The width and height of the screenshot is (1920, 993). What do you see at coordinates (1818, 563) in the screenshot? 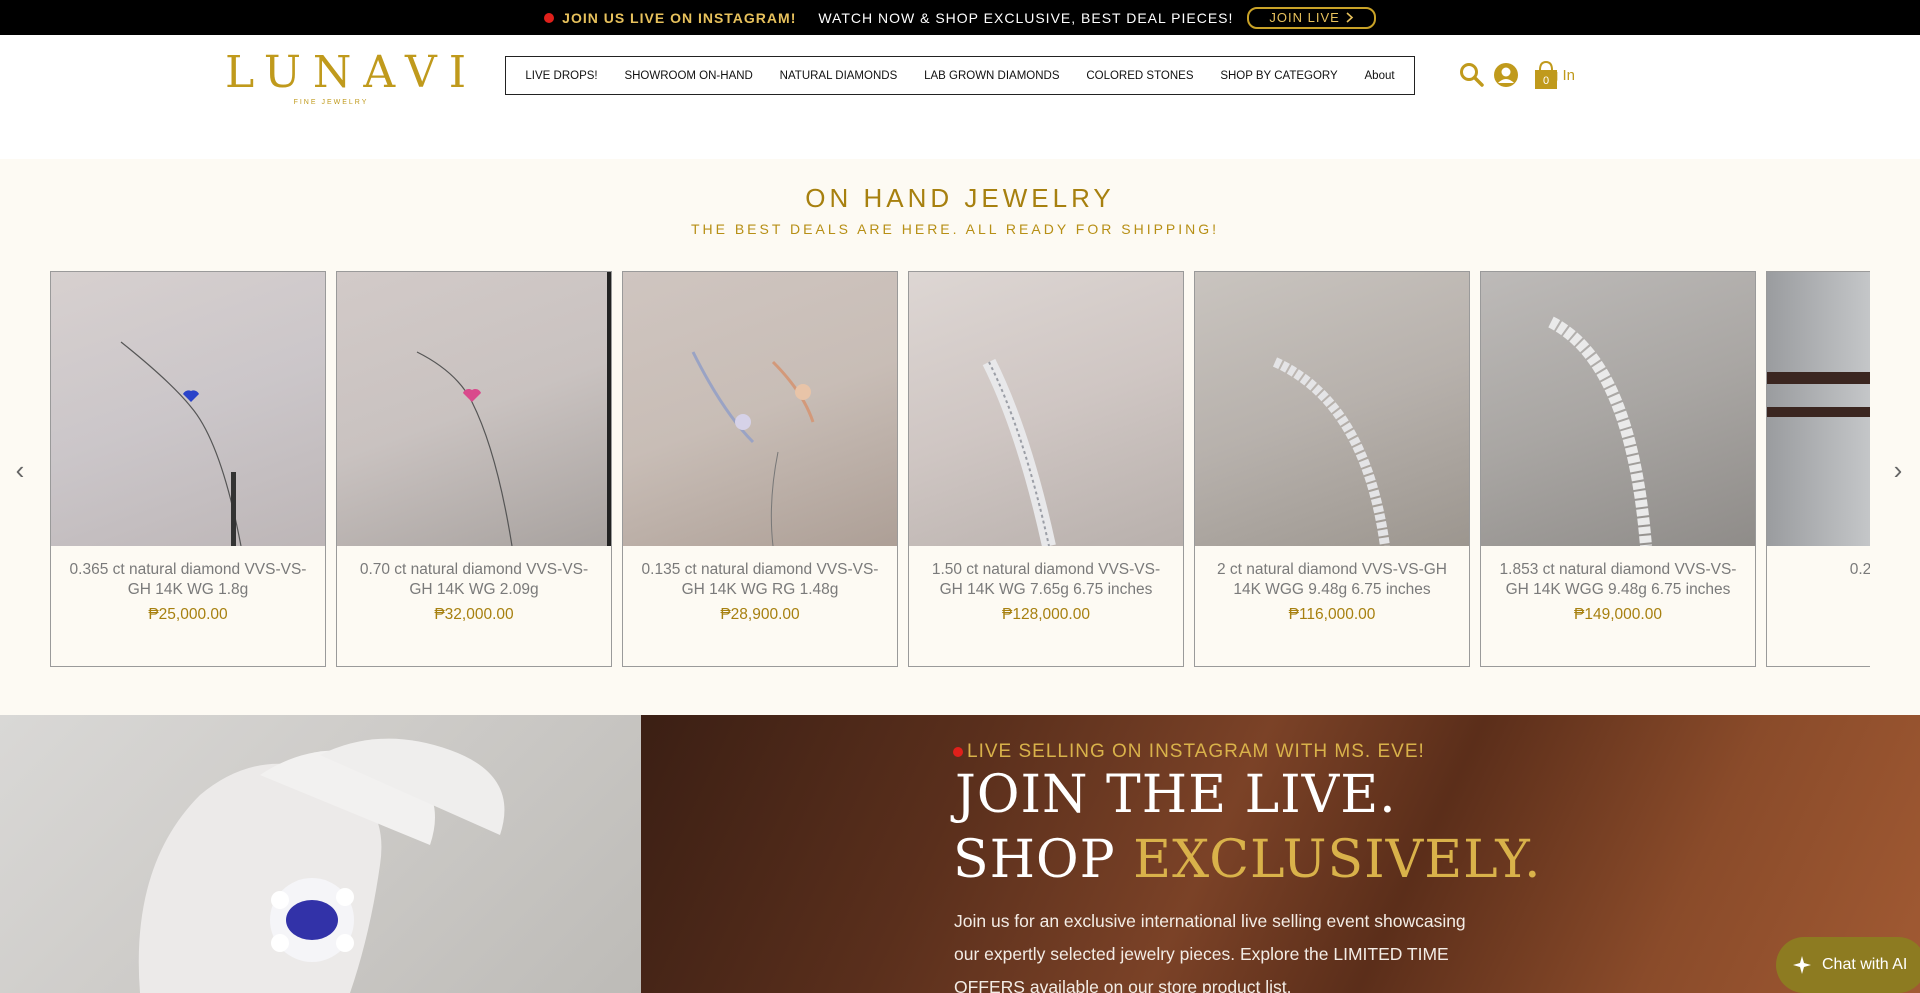
I see `product-title: 0.25 ct natu GH` at bounding box center [1818, 563].